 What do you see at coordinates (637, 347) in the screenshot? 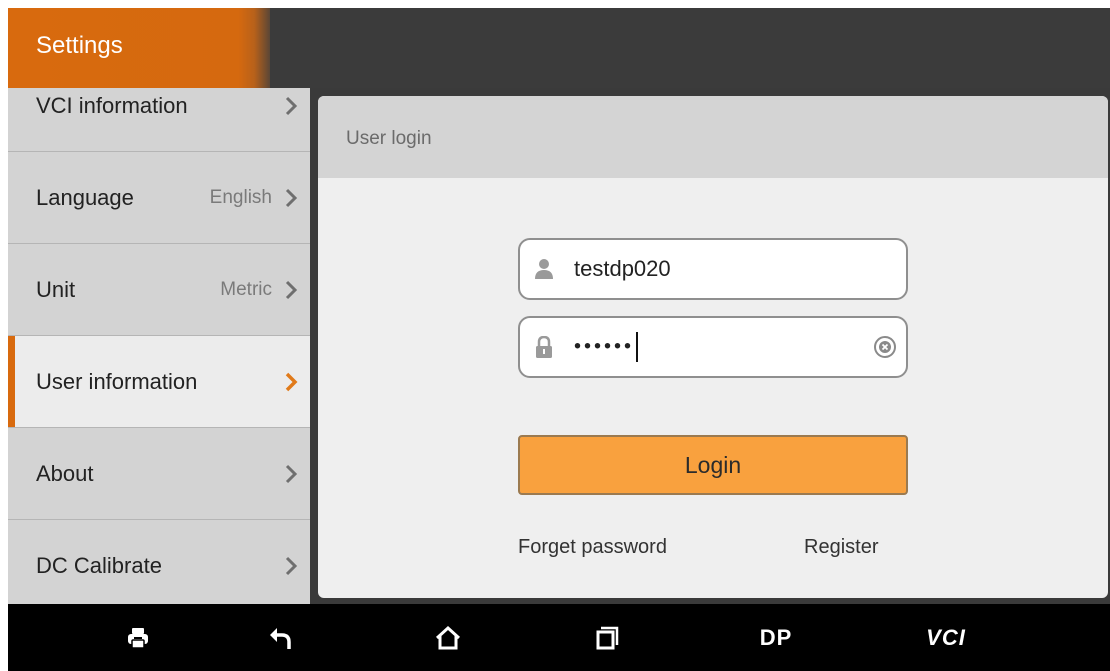
I see `text-caret` at bounding box center [637, 347].